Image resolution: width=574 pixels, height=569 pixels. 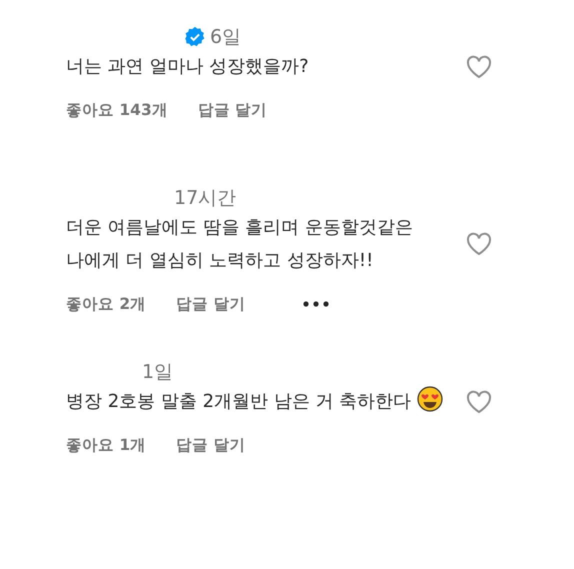 What do you see at coordinates (205, 198) in the screenshot?
I see `comment-time: 17시간` at bounding box center [205, 198].